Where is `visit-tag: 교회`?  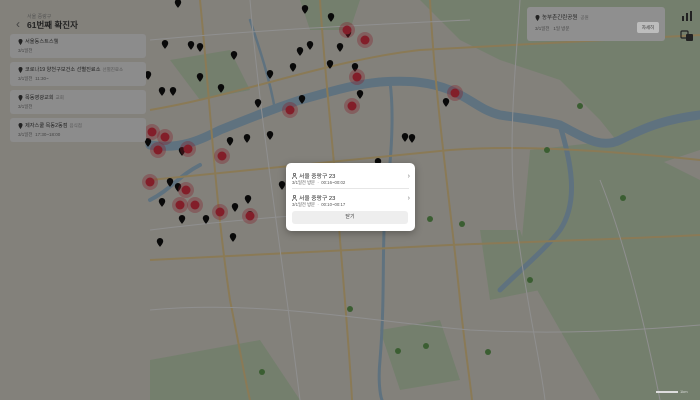 visit-tag: 교회 is located at coordinates (59, 97).